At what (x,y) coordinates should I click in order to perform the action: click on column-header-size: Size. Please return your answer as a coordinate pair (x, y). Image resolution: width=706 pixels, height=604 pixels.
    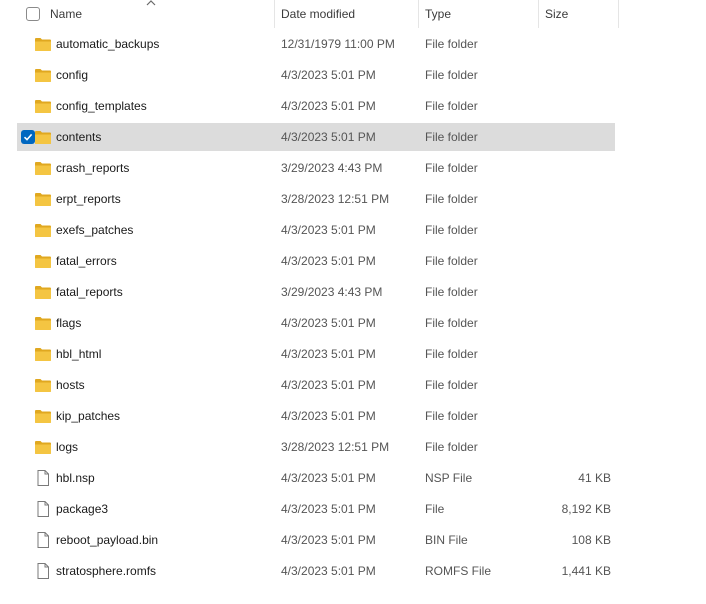
    Looking at the image, I should click on (556, 14).